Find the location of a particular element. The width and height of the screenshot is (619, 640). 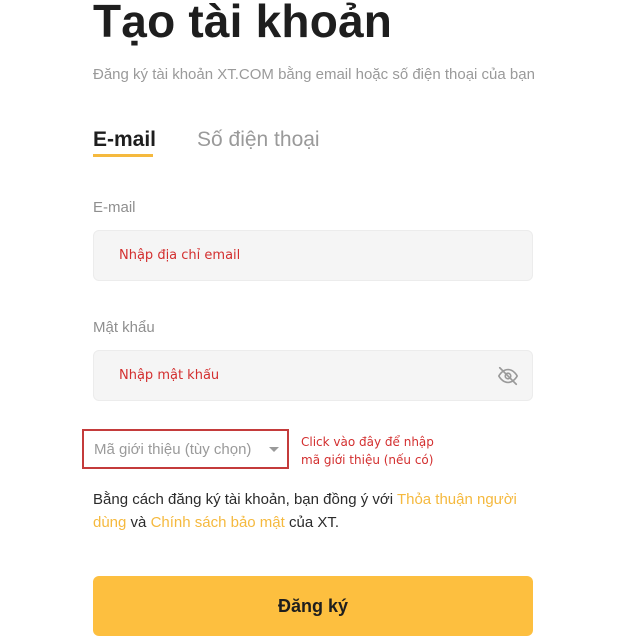

password-field-container is located at coordinates (313, 375).